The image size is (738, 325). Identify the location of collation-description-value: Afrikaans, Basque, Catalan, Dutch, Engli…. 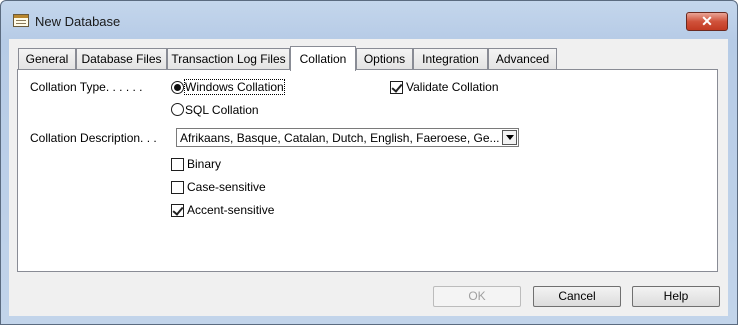
(340, 138).